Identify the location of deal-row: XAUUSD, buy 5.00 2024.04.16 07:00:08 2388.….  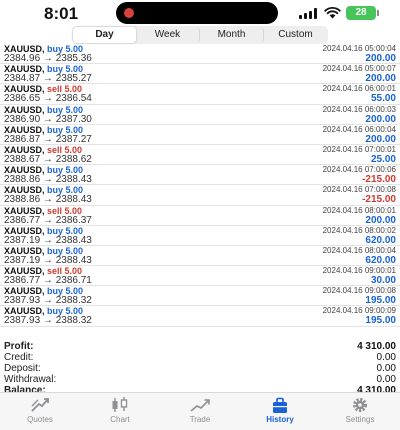
(200, 195).